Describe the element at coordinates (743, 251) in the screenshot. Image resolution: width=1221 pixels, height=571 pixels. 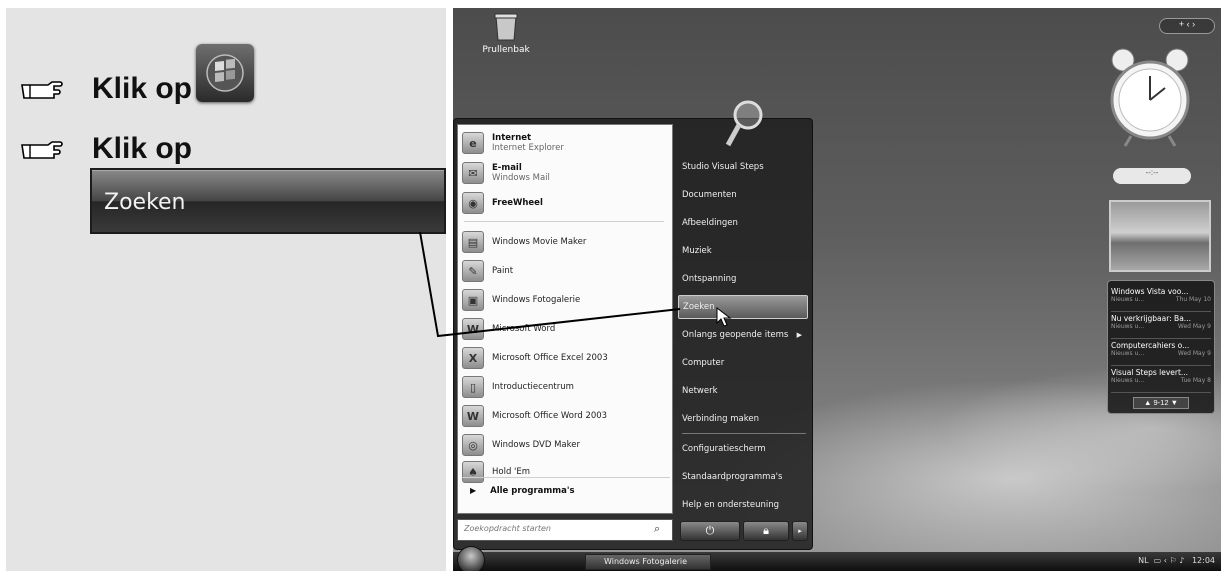
I see `menu-muziek: Muziek` at that location.